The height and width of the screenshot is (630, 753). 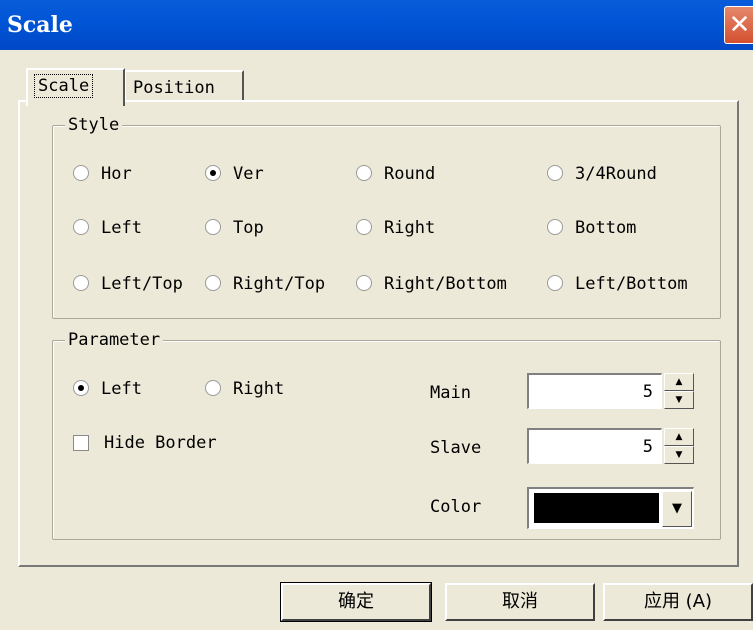 What do you see at coordinates (248, 228) in the screenshot?
I see `radio-label: Top` at bounding box center [248, 228].